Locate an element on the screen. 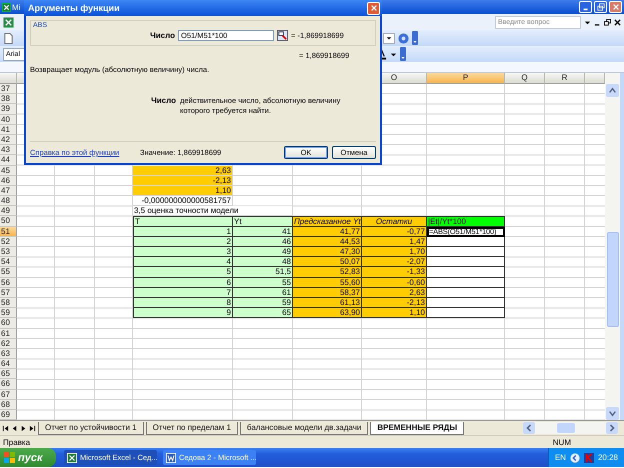 The width and height of the screenshot is (624, 468). table-cell: |Et|/Yt*100 is located at coordinates (466, 221).